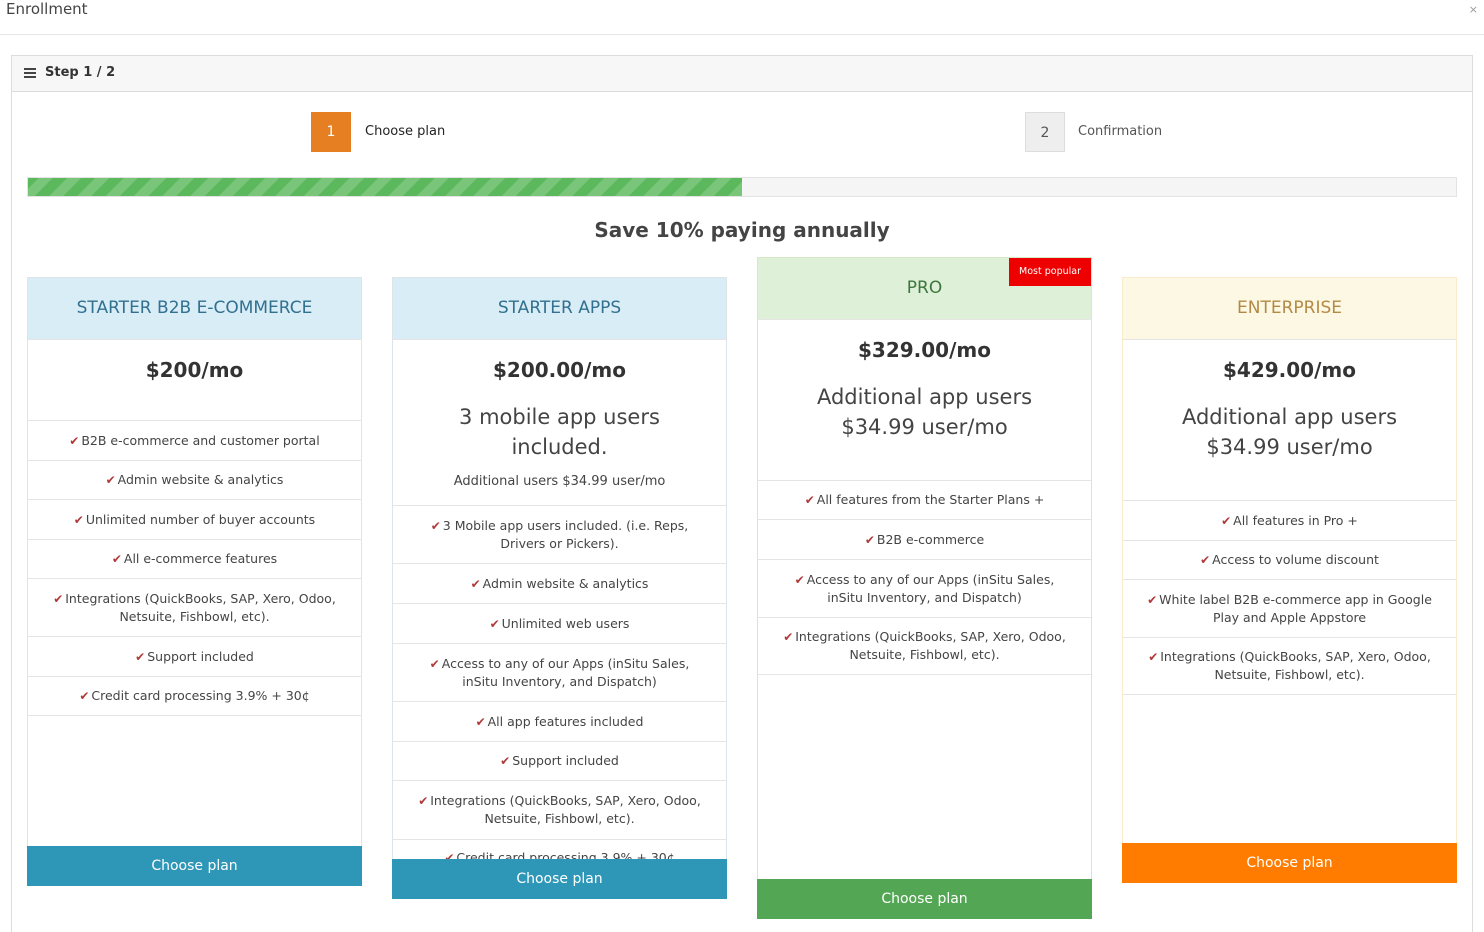 Image resolution: width=1484 pixels, height=932 pixels. I want to click on menu-icon, so click(30, 73).